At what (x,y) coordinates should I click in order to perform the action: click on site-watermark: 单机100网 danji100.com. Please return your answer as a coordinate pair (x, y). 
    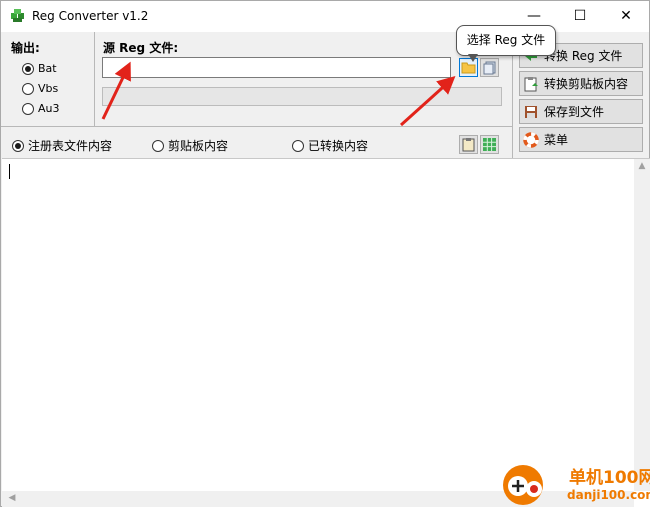
    Looking at the image, I should click on (576, 485).